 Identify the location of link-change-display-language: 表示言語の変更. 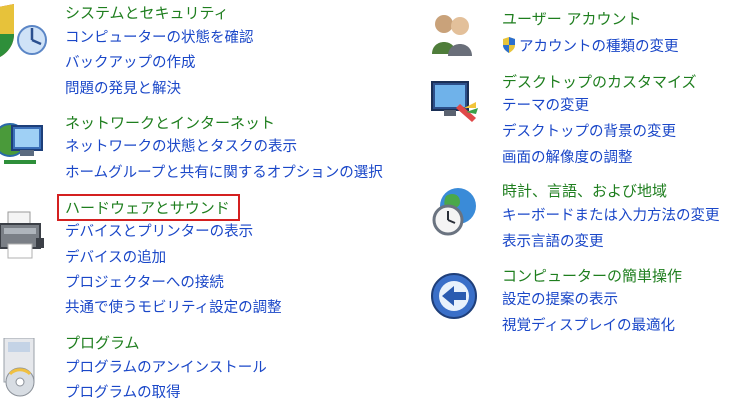
(553, 242).